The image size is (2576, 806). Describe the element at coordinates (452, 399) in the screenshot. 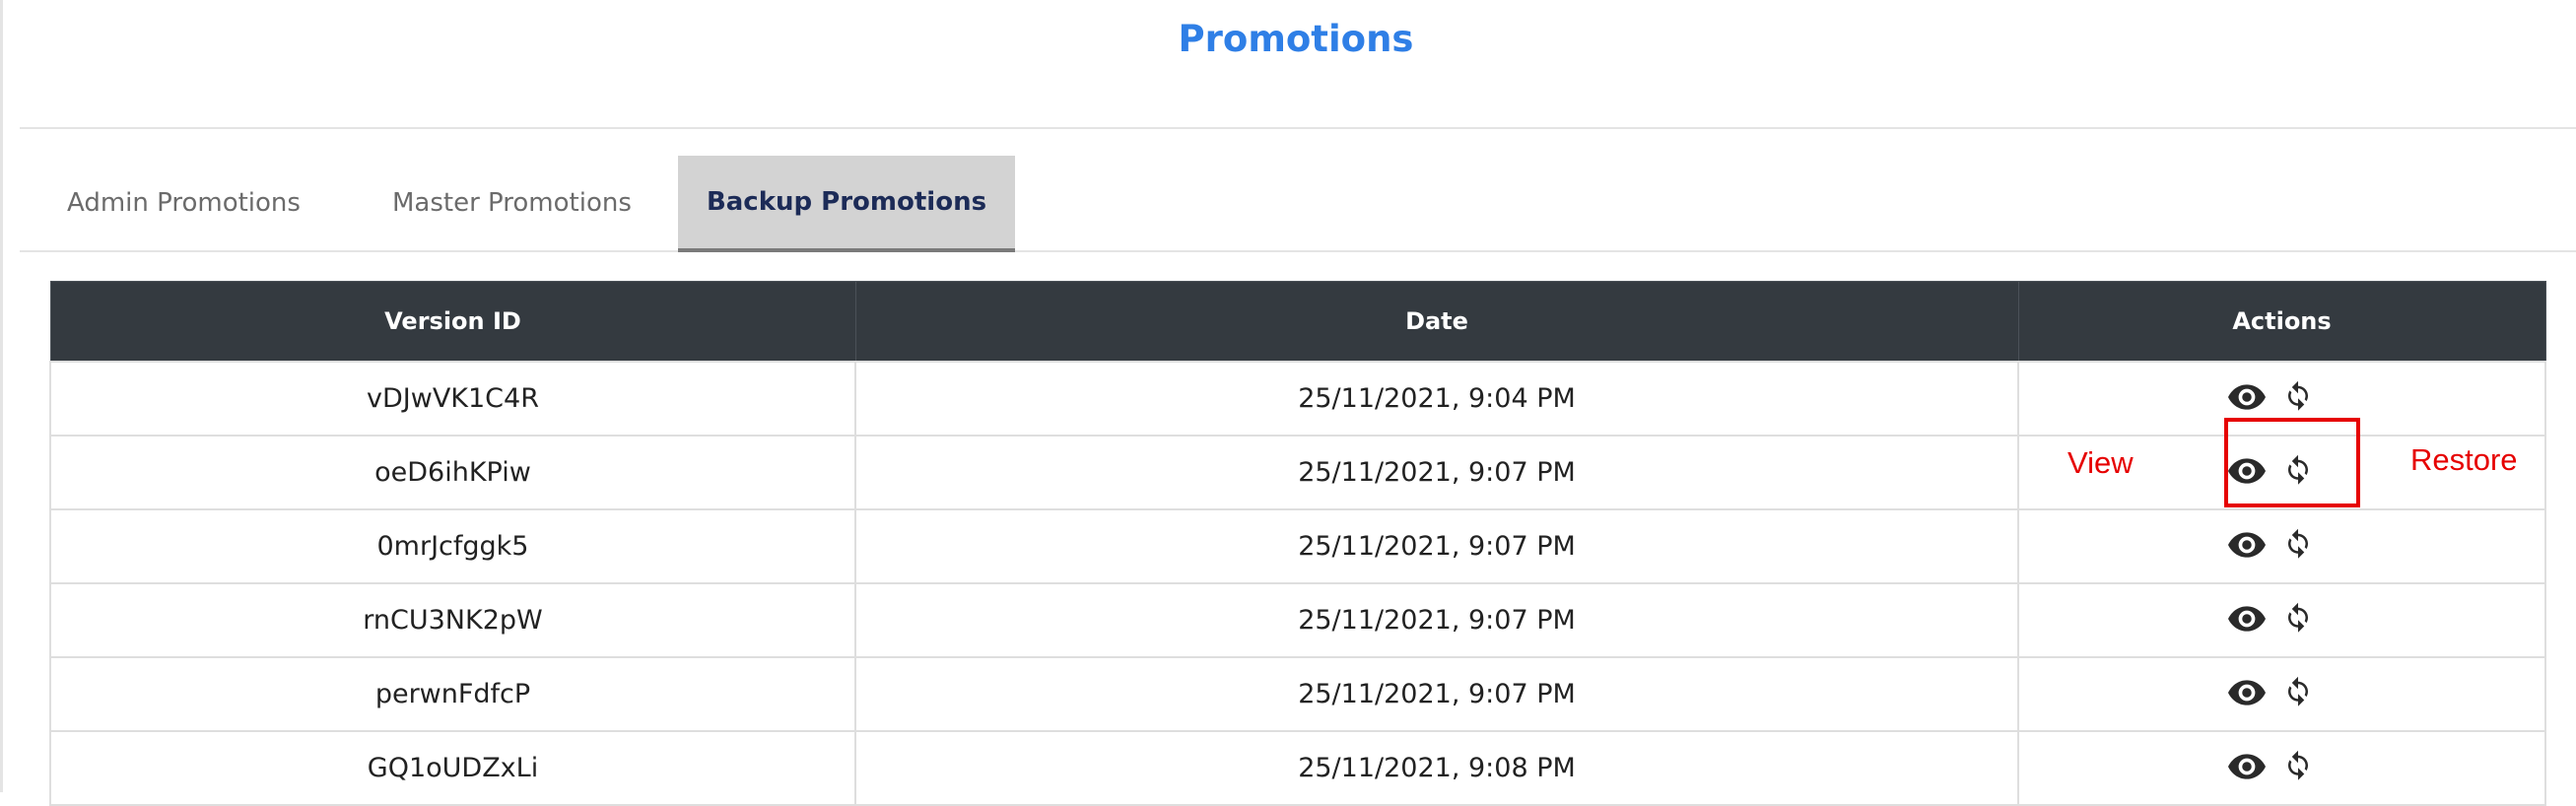

I see `version-id-cell: vDJwVK1C4R` at that location.